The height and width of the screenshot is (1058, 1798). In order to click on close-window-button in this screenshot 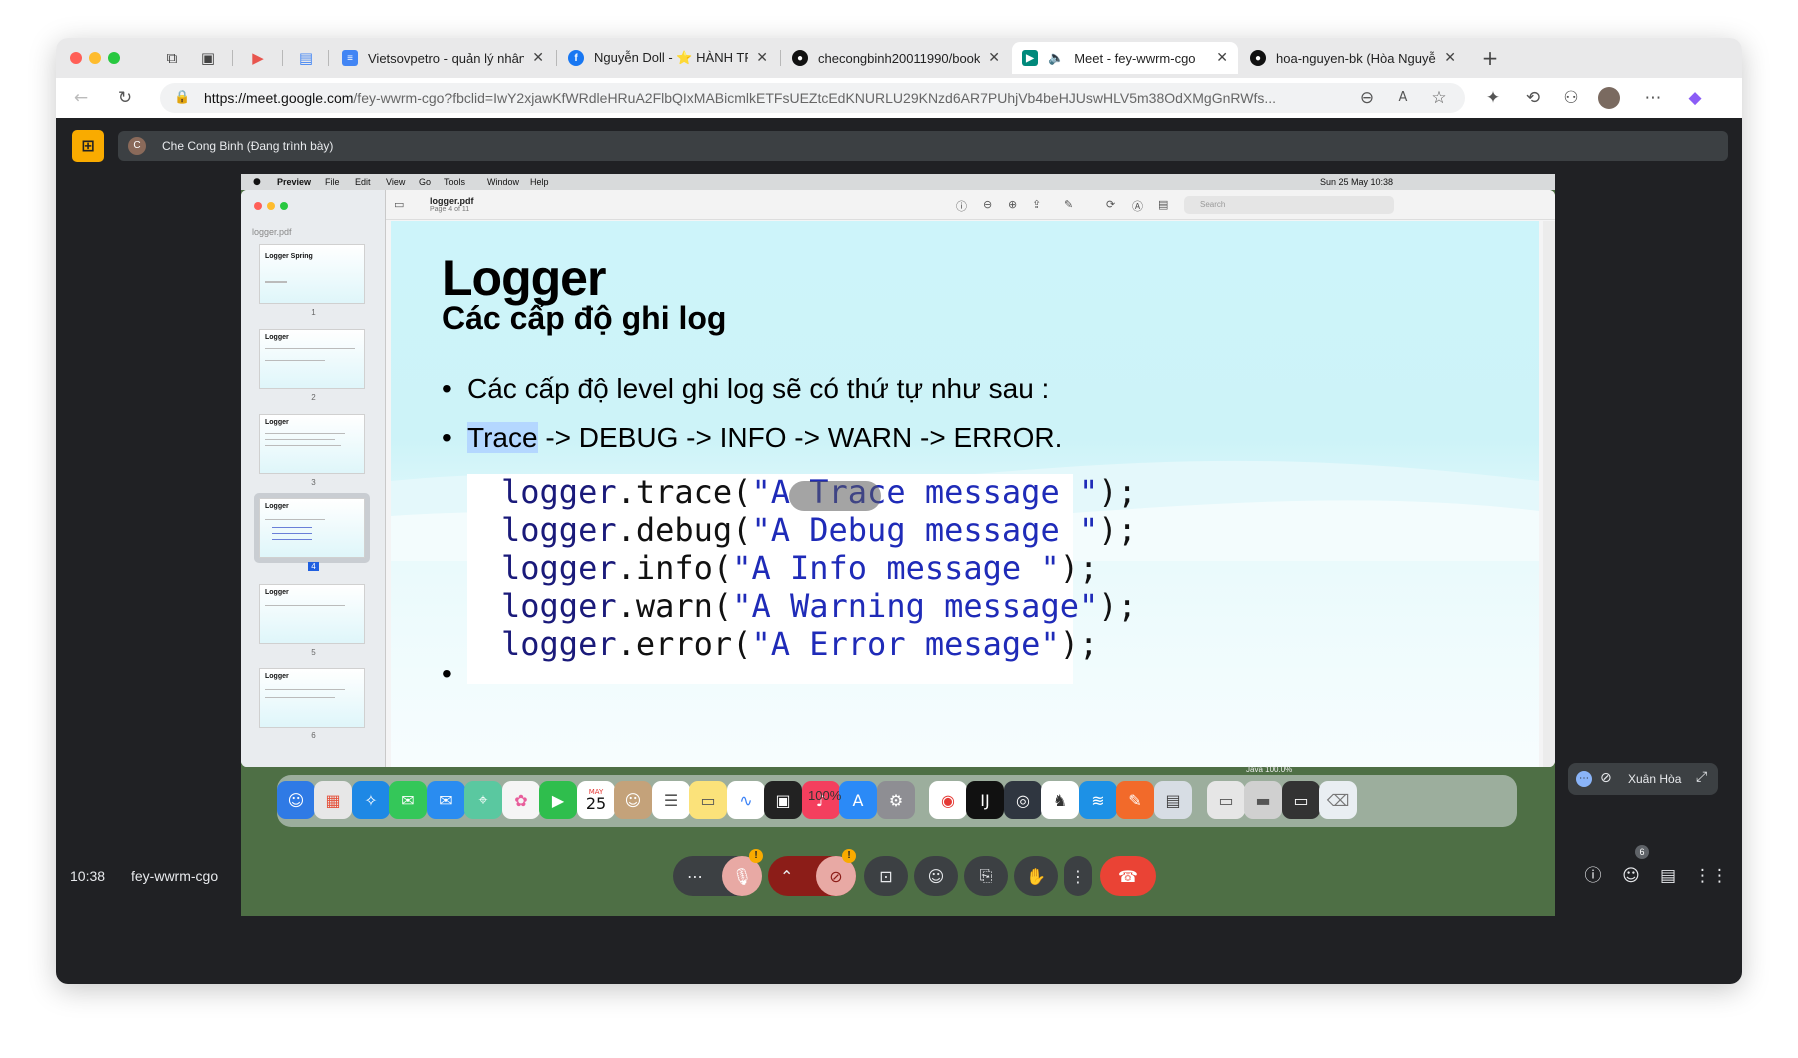, I will do `click(76, 58)`.